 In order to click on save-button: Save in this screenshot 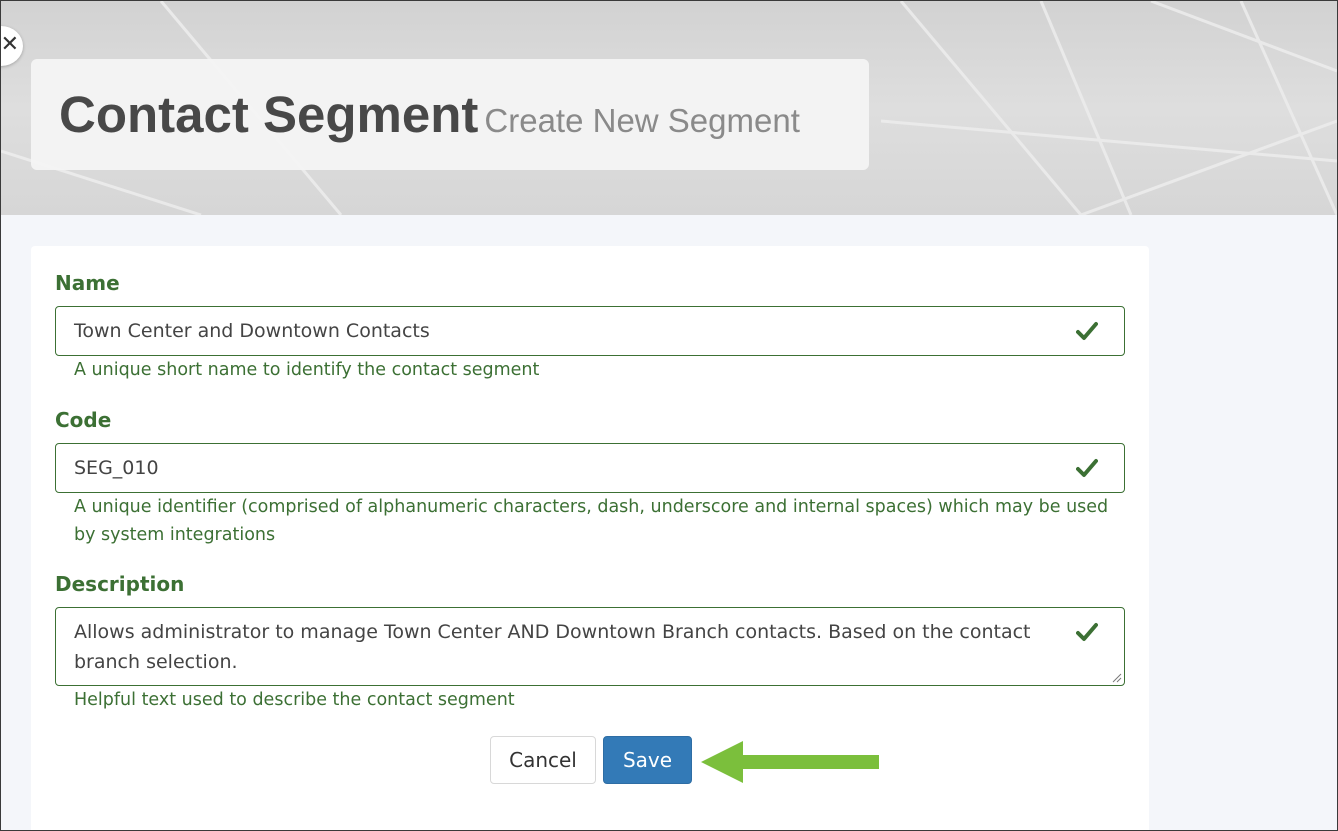, I will do `click(647, 760)`.